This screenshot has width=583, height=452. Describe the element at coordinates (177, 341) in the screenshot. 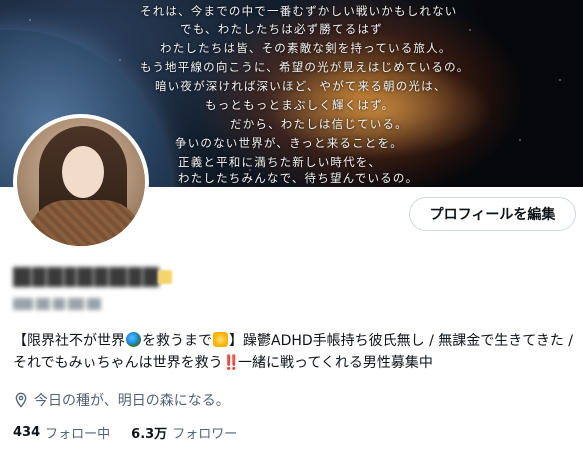

I see `bio-text: を救うまで` at that location.